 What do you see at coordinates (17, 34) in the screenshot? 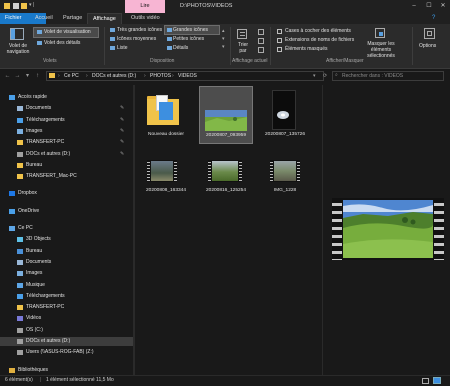
I see `navigation-pane-icon` at bounding box center [17, 34].